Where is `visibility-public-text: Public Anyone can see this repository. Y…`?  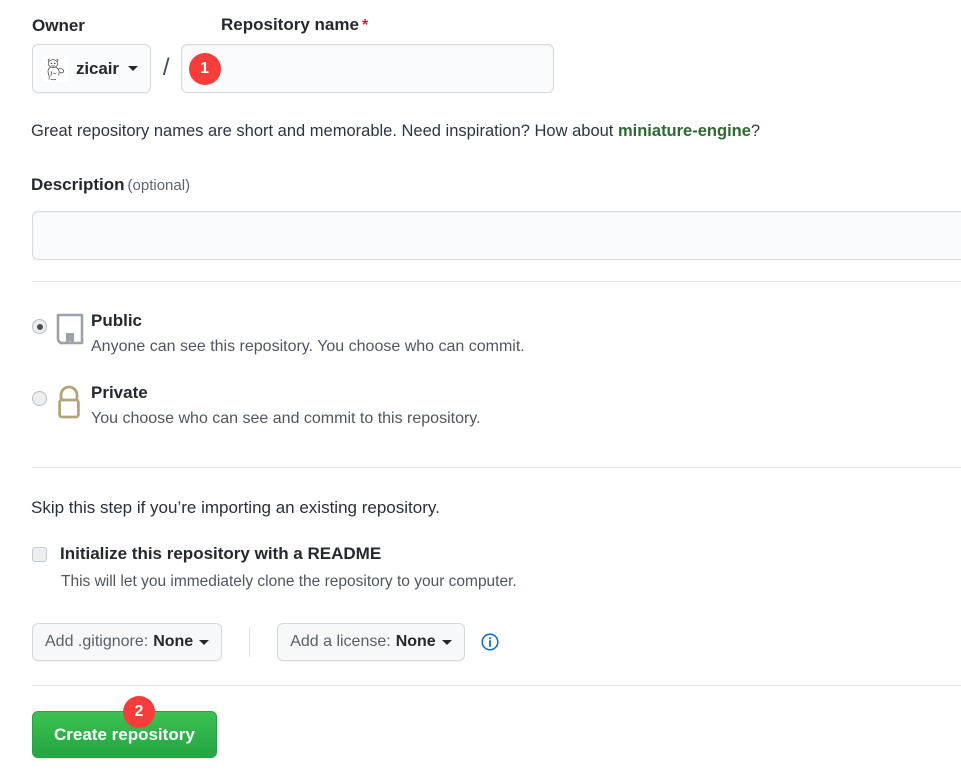
visibility-public-text: Public Anyone can see this repository. Y… is located at coordinates (411, 334).